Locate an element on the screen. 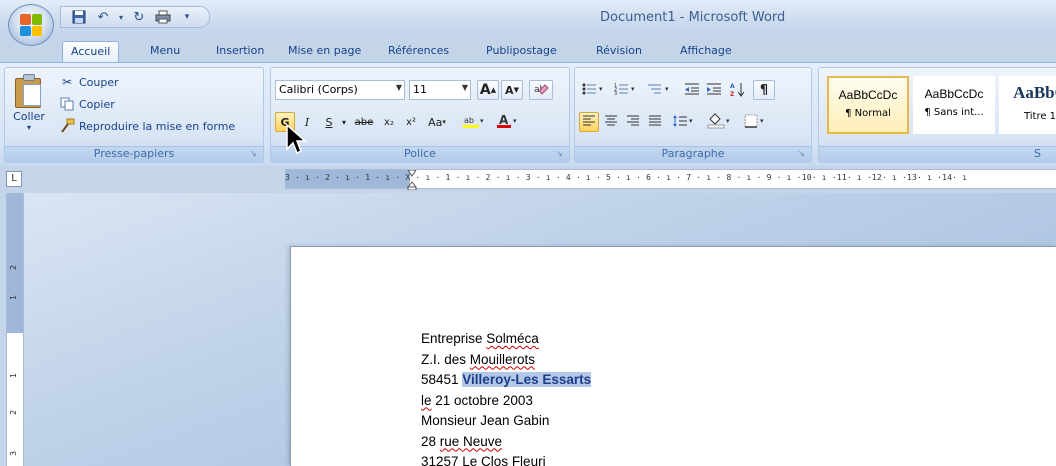 Image resolution: width=1056 pixels, height=466 pixels. justify-button is located at coordinates (655, 122).